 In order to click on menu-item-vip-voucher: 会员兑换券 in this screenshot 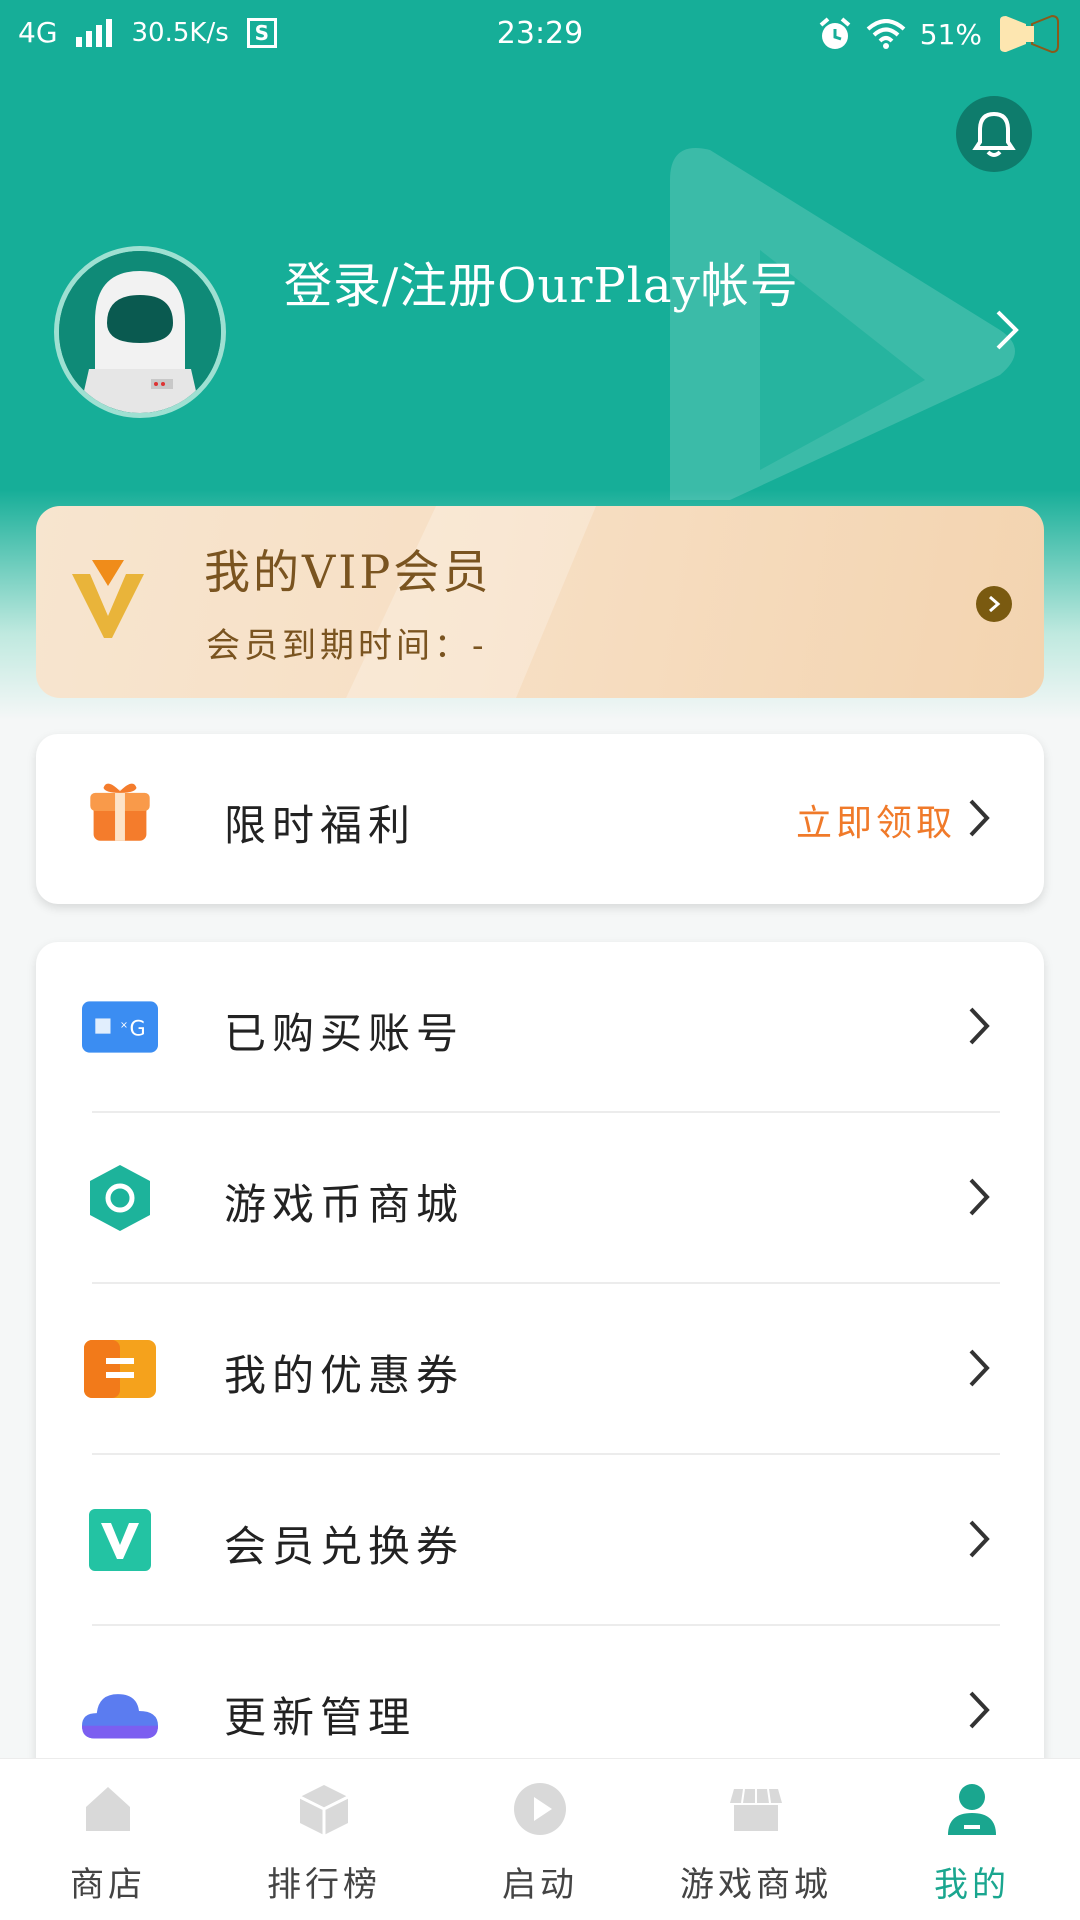, I will do `click(540, 1540)`.